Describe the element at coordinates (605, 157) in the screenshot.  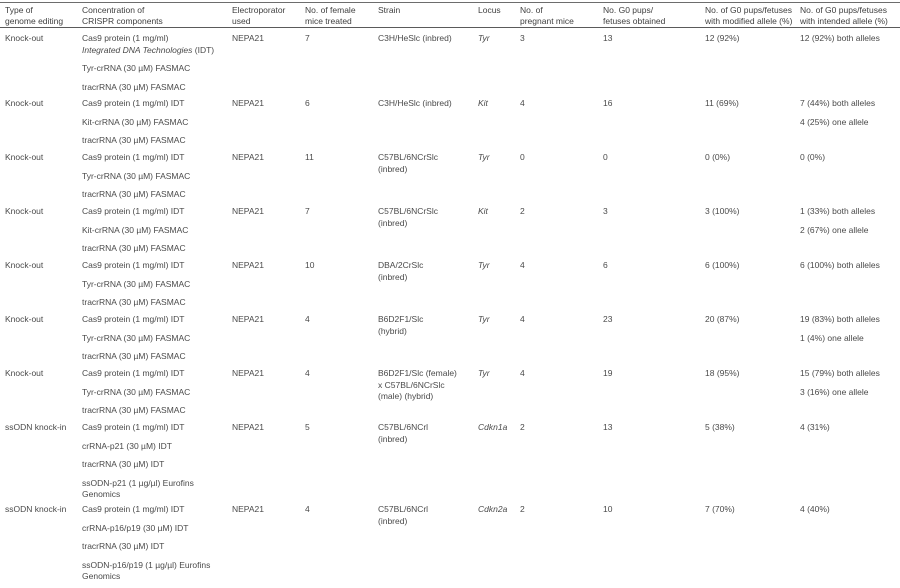
I see `cell-pups-obtained: 0` at that location.